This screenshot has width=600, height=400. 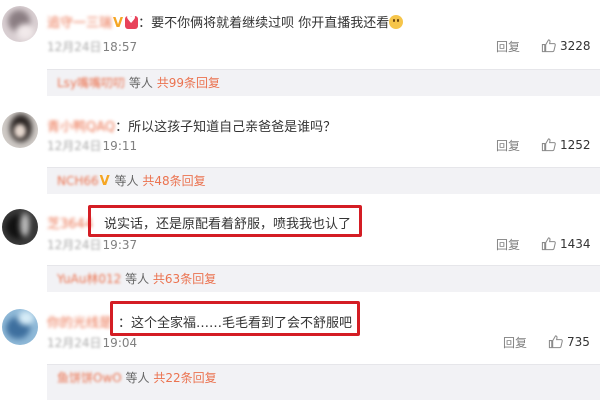 I want to click on fan-badge-icon, so click(x=132, y=21).